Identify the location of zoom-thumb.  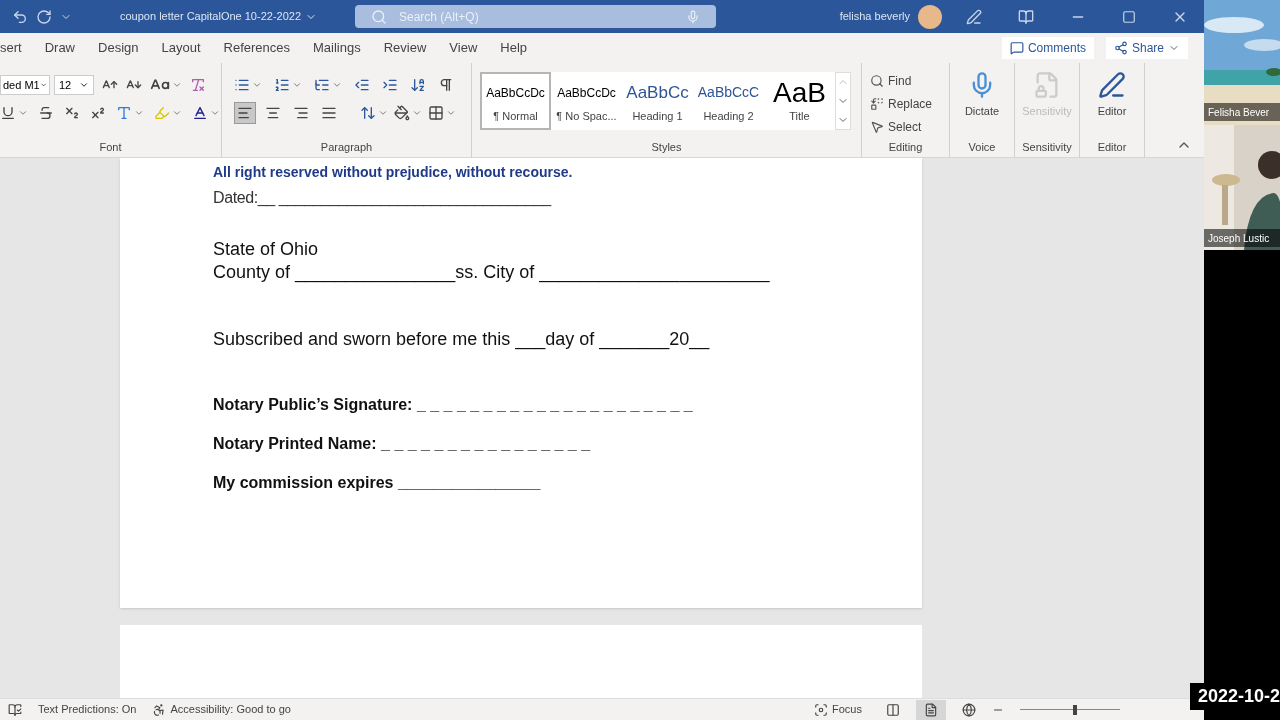
(1075, 709).